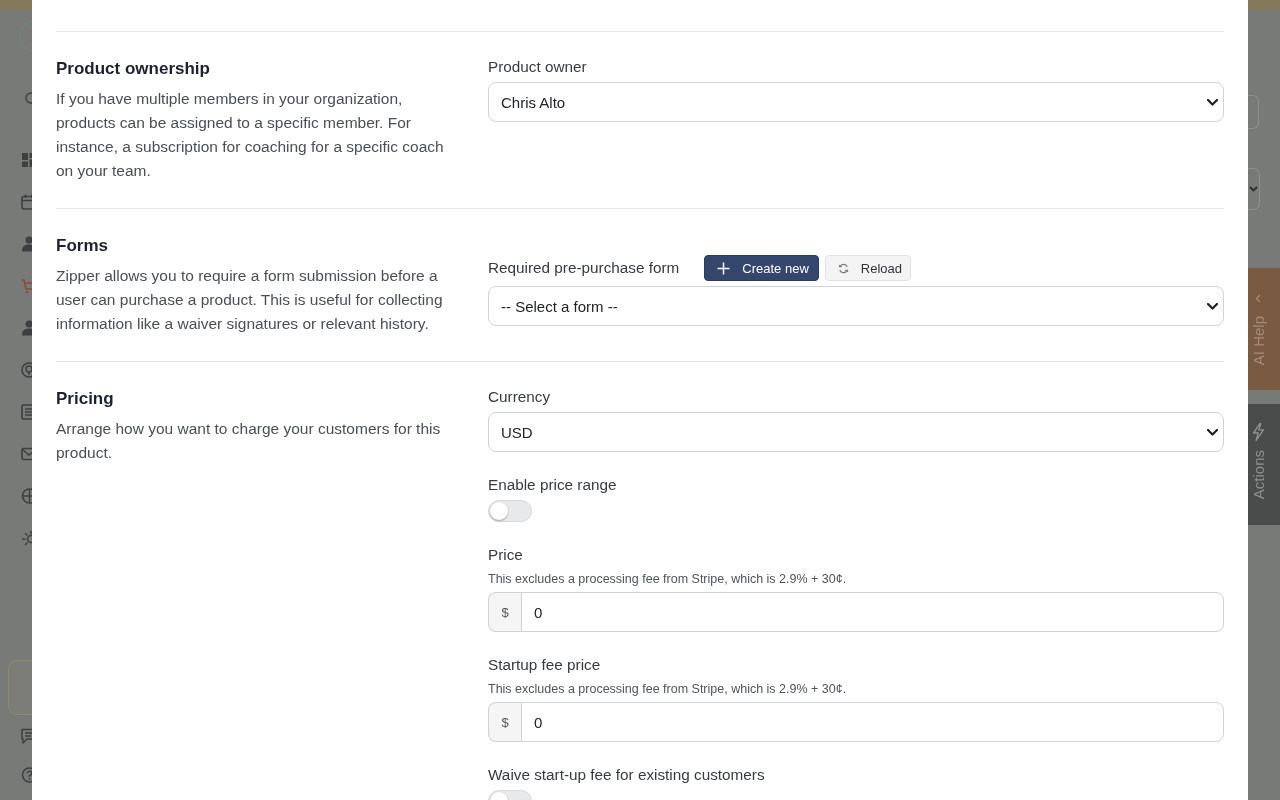 The width and height of the screenshot is (1280, 800). What do you see at coordinates (26, 370) in the screenshot?
I see `coin-icon` at bounding box center [26, 370].